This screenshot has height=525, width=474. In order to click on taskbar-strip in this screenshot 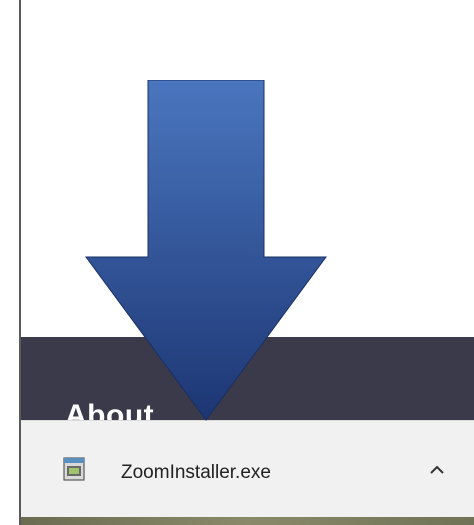, I will do `click(247, 521)`.